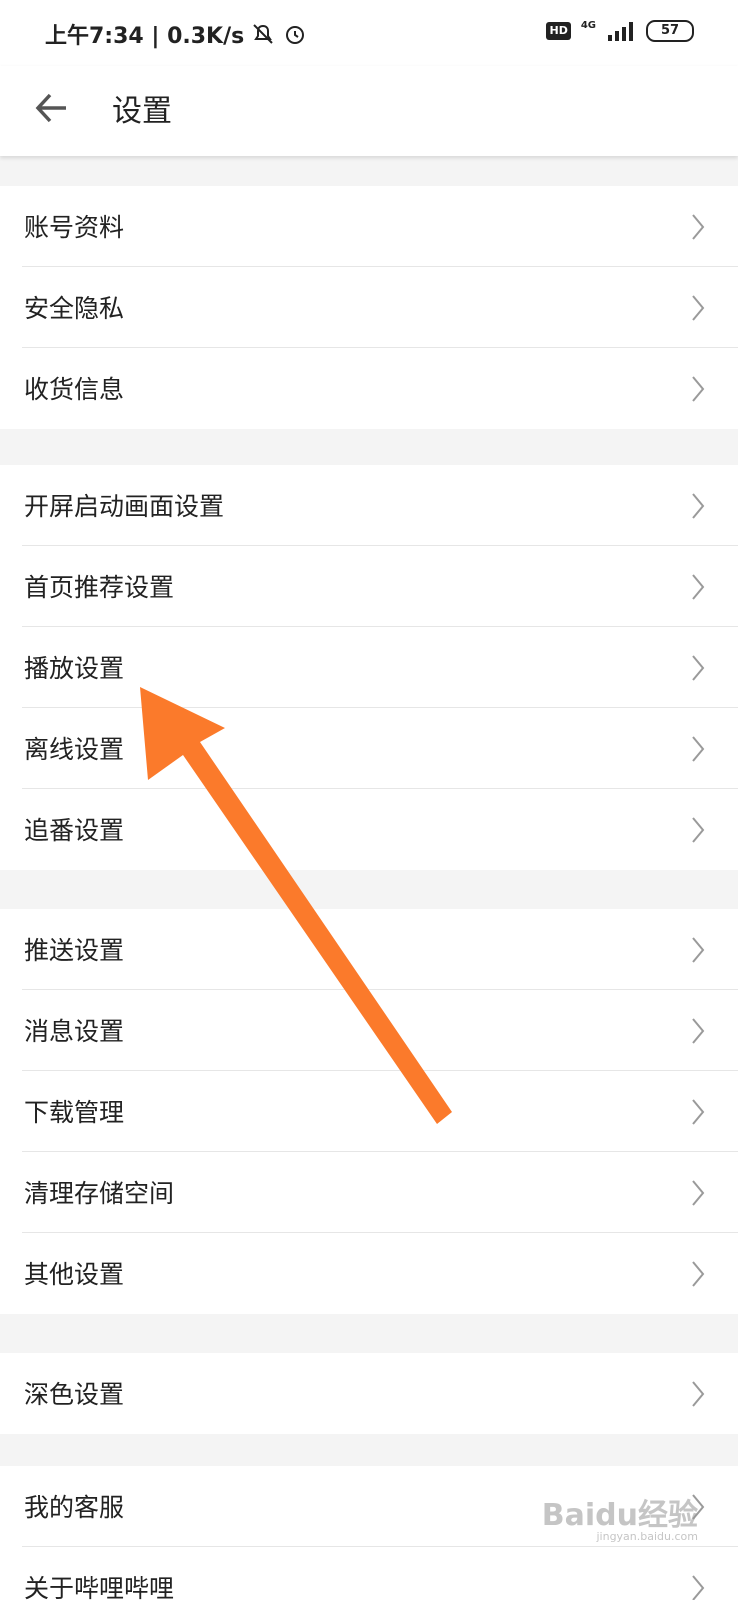  What do you see at coordinates (295, 35) in the screenshot?
I see `alarm-icon` at bounding box center [295, 35].